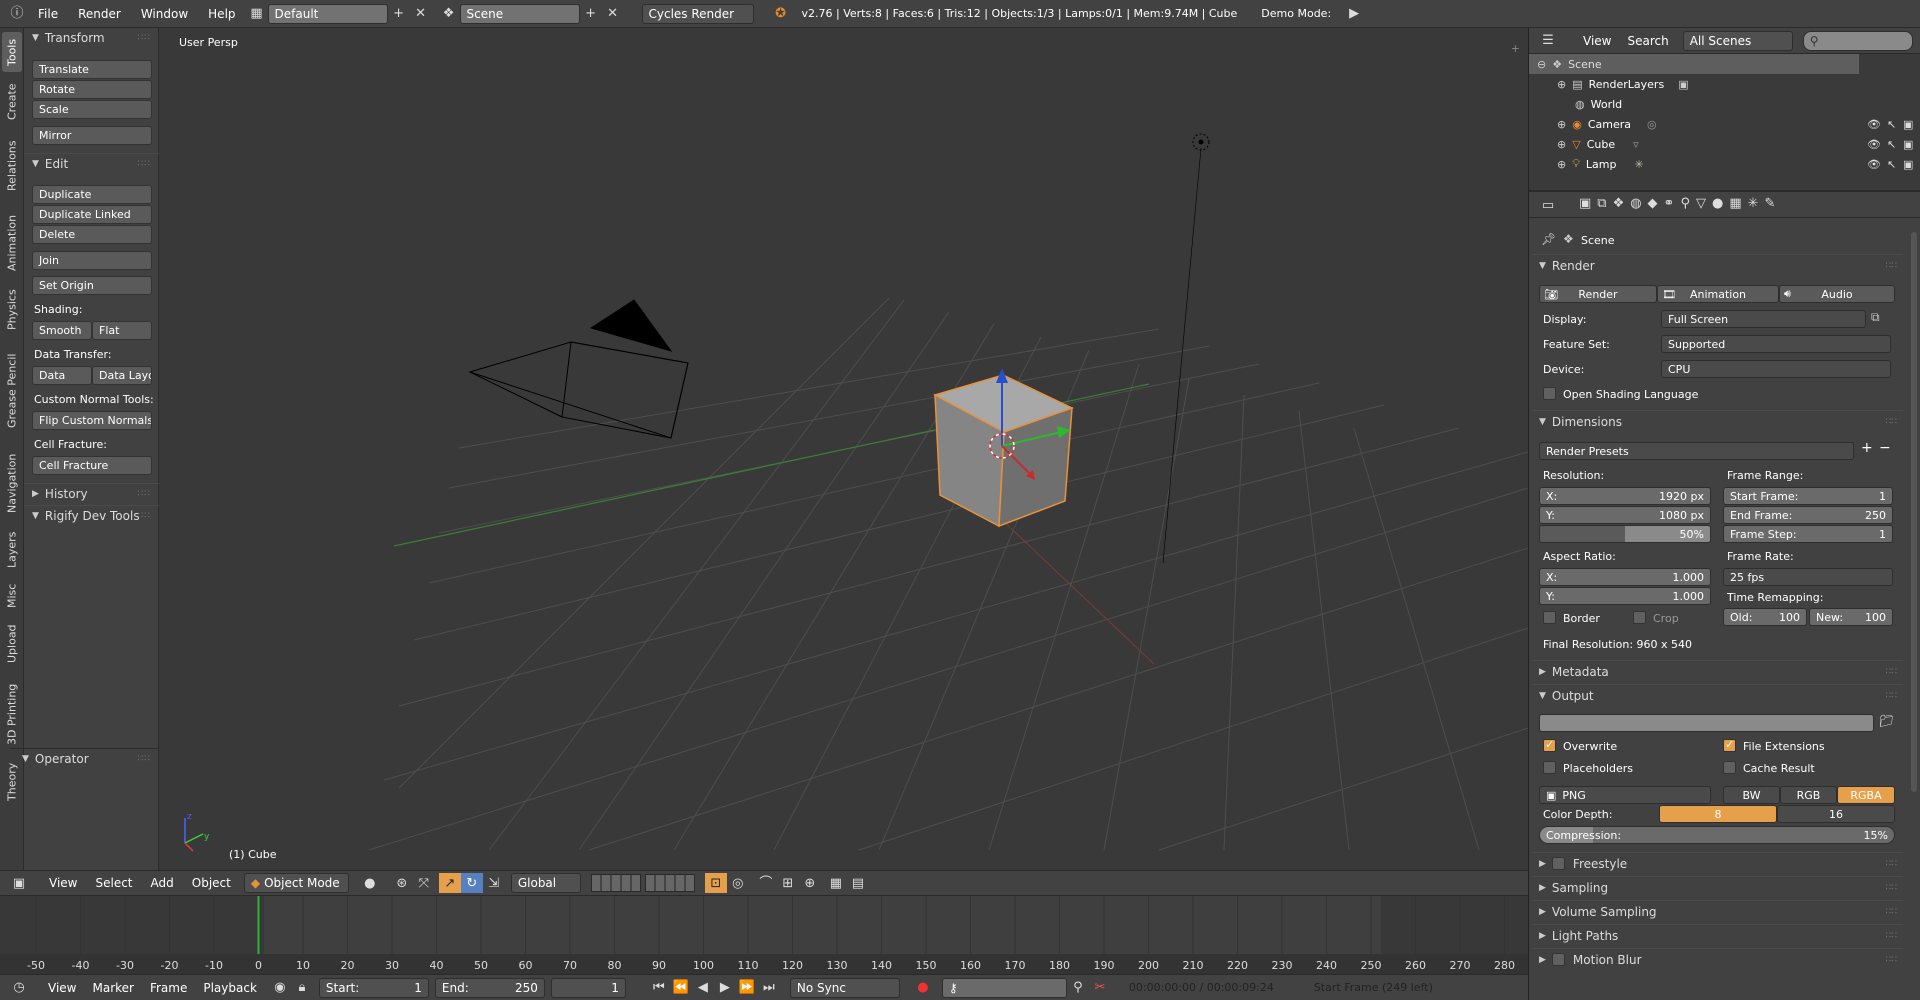 This screenshot has width=1920, height=1000. Describe the element at coordinates (1765, 617) in the screenshot. I see `remap-old-field: Old: 100` at that location.